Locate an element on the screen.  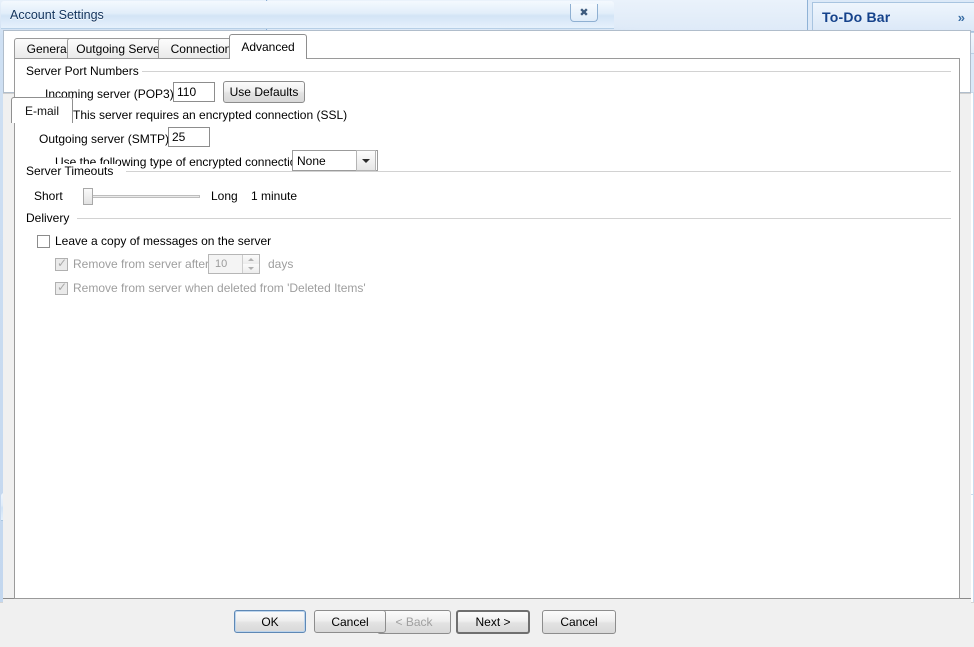
server-timeouts-label: Server Timeouts is located at coordinates (72, 171).